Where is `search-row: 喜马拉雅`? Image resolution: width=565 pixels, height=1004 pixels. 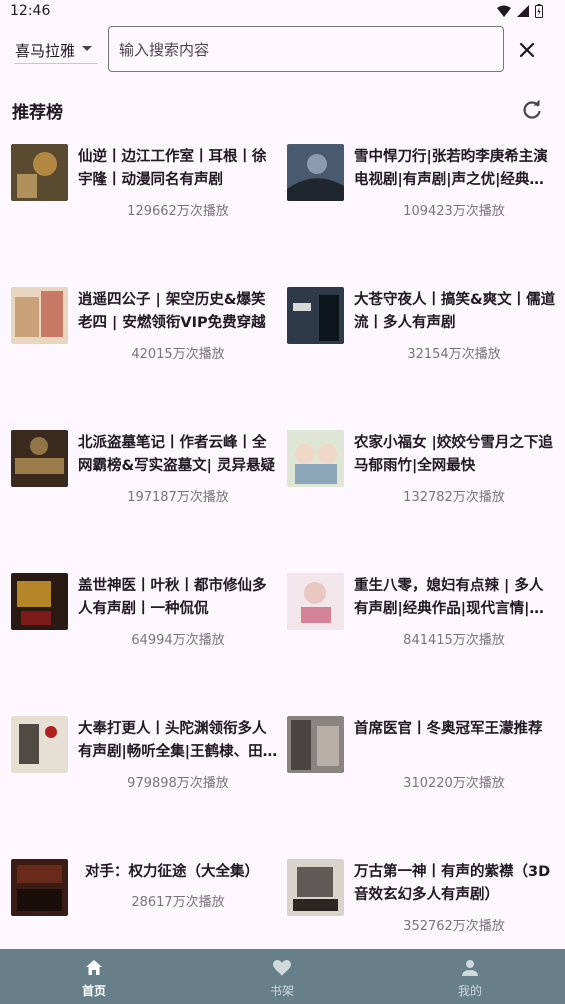
search-row: 喜马拉雅 is located at coordinates (282, 49).